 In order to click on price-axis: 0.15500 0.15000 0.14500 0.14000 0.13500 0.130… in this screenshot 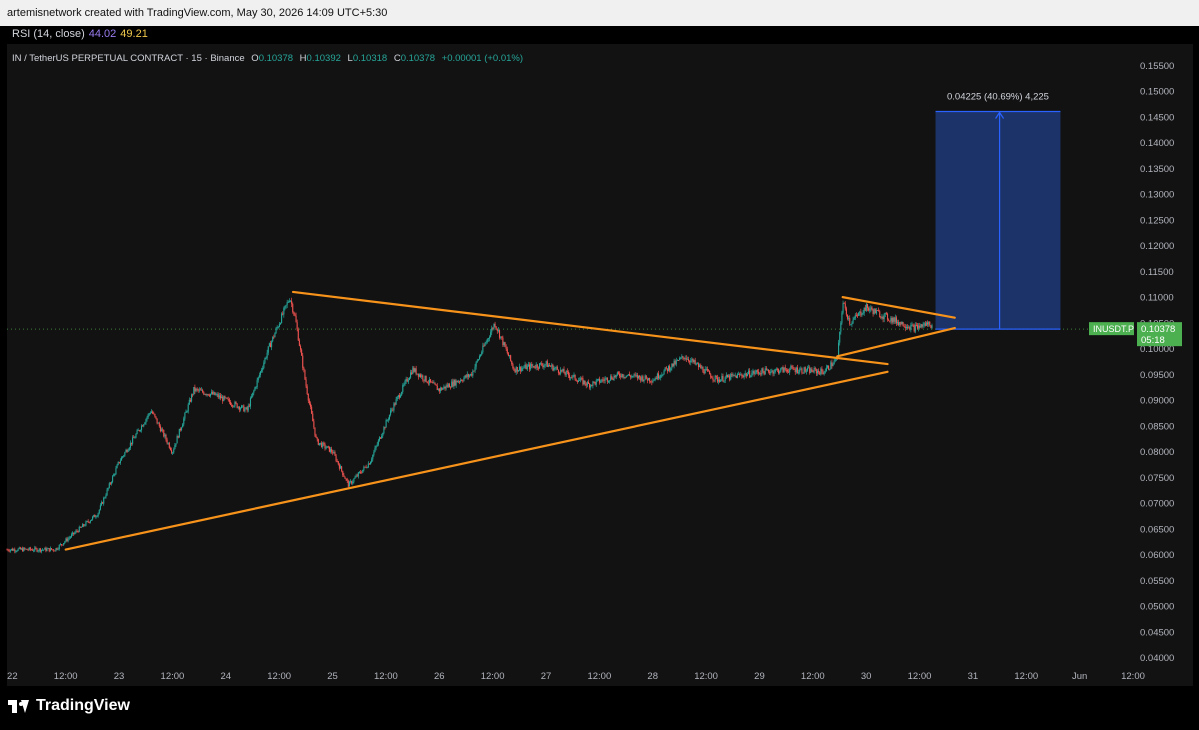, I will do `click(1157, 362)`.